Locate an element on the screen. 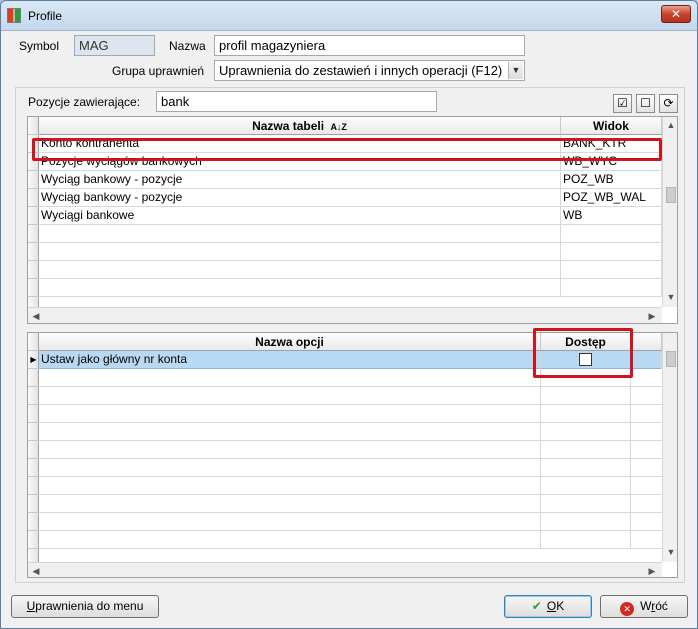  column-header-nazwa-tabeli-label: Nazwa tabeli is located at coordinates (288, 126).